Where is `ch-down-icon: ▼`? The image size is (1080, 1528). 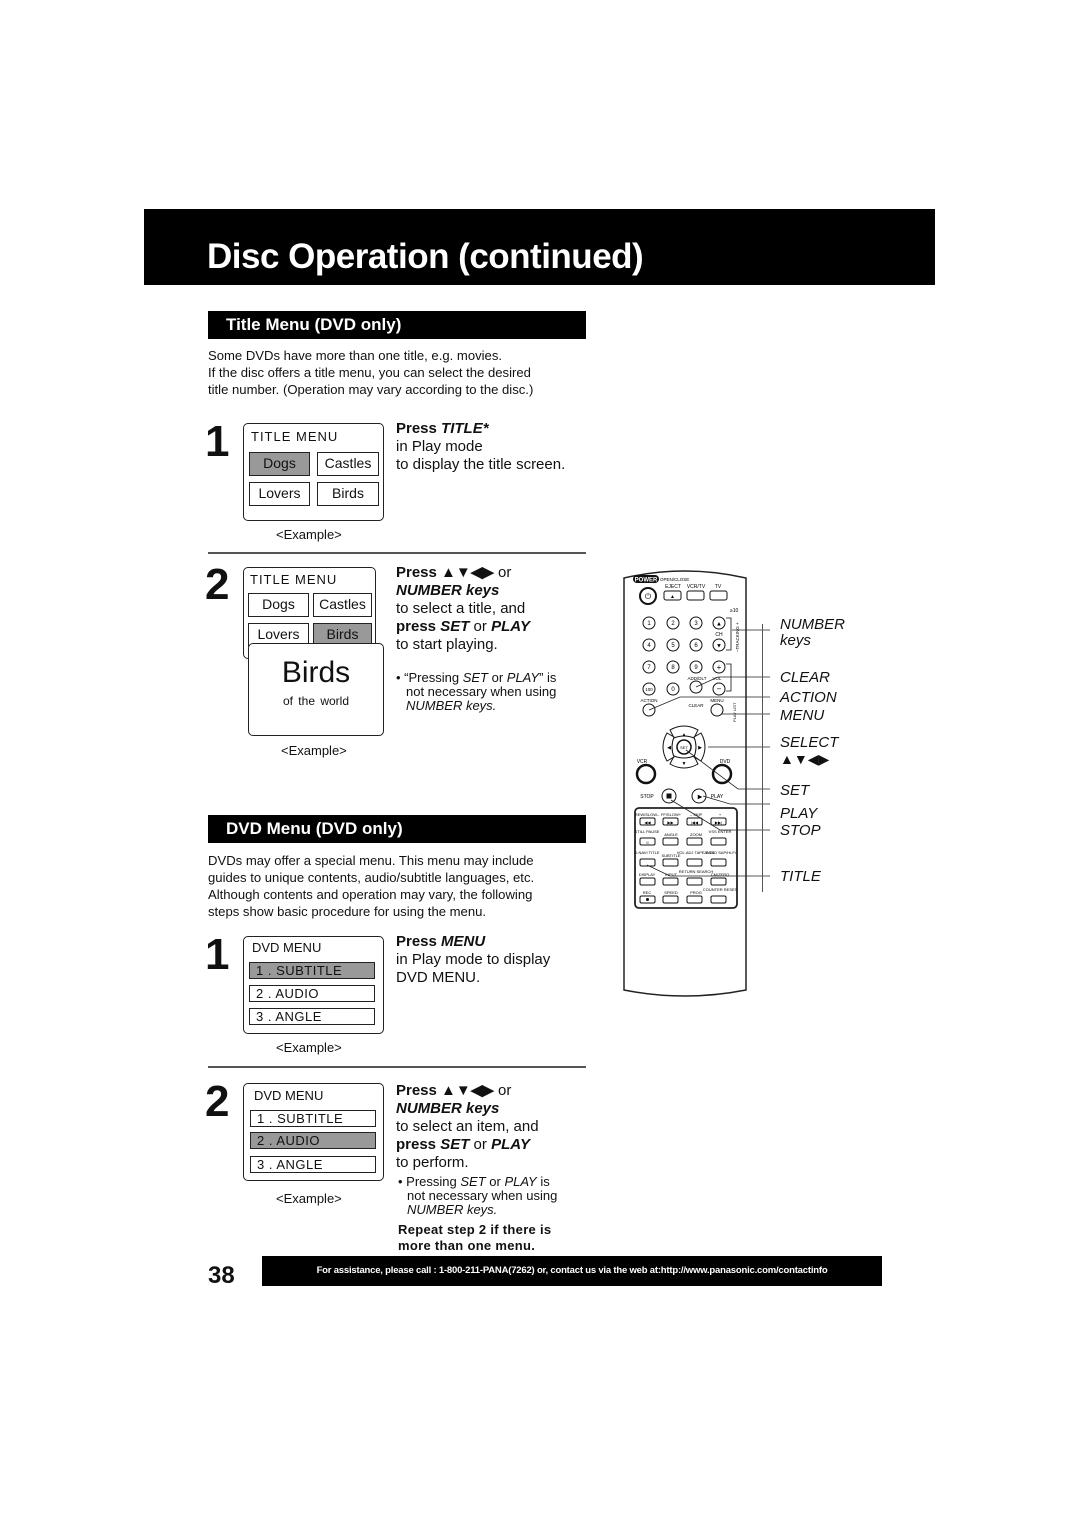 ch-down-icon: ▼ is located at coordinates (719, 647).